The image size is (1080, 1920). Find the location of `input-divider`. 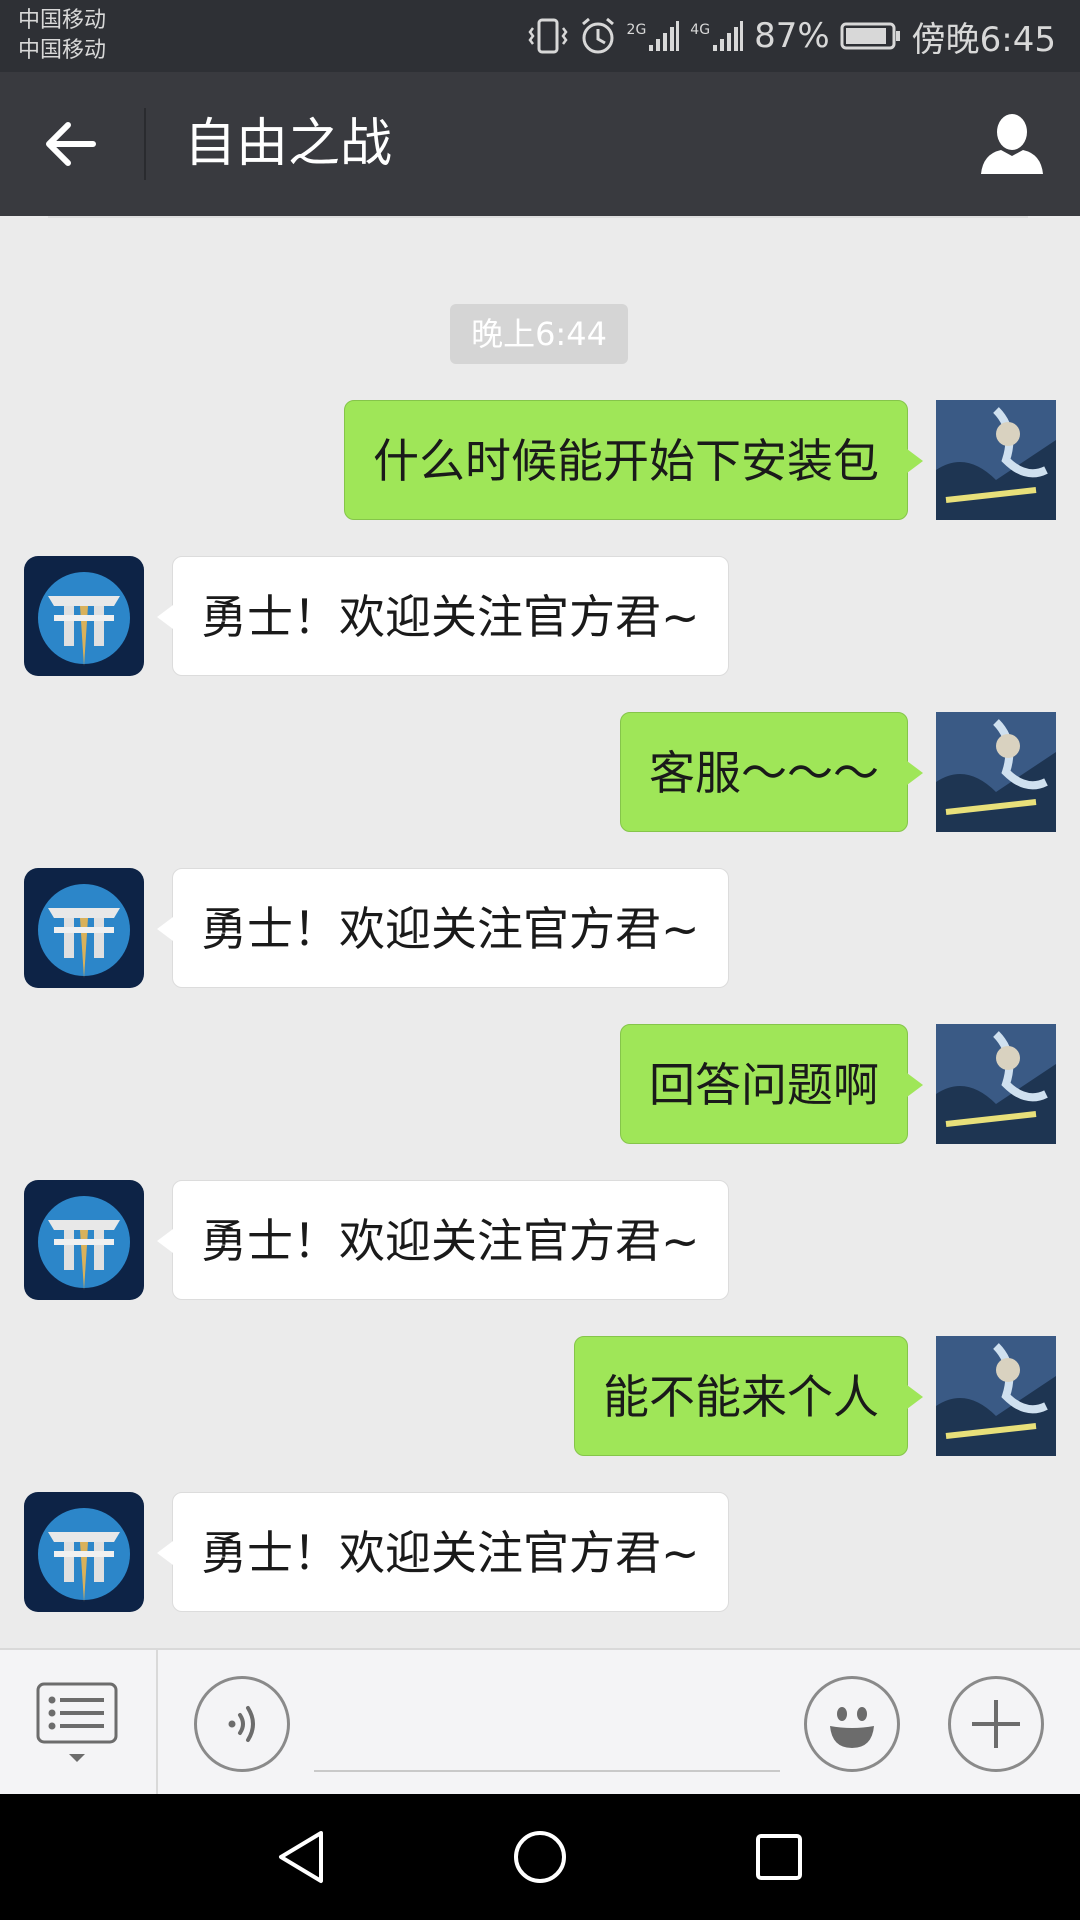

input-divider is located at coordinates (157, 1723).